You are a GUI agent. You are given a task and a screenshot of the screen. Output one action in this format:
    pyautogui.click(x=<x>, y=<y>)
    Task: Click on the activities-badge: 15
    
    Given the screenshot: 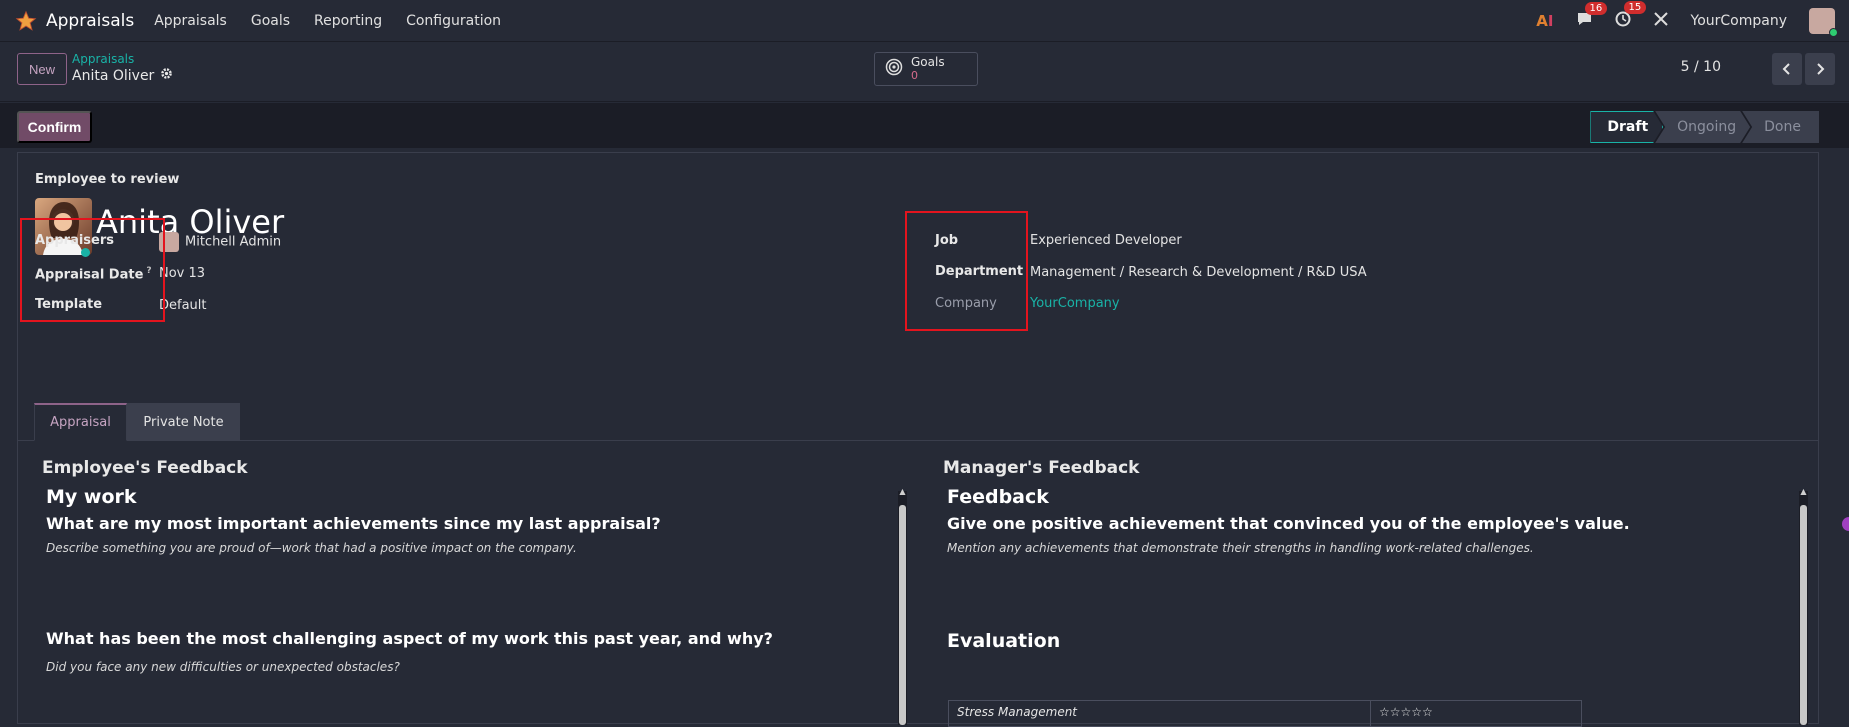 What is the action you would take?
    pyautogui.click(x=1635, y=7)
    